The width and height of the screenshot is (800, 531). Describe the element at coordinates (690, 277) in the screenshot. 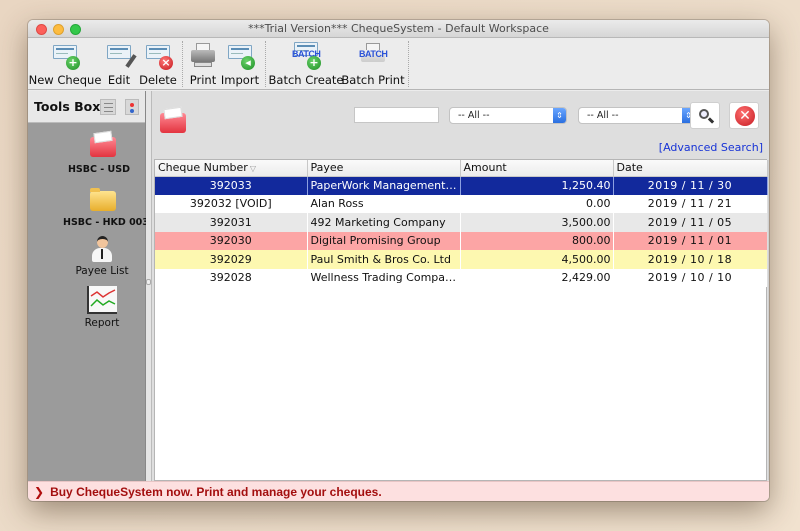

I see `date-cell: 2019 / 10 / 10` at that location.